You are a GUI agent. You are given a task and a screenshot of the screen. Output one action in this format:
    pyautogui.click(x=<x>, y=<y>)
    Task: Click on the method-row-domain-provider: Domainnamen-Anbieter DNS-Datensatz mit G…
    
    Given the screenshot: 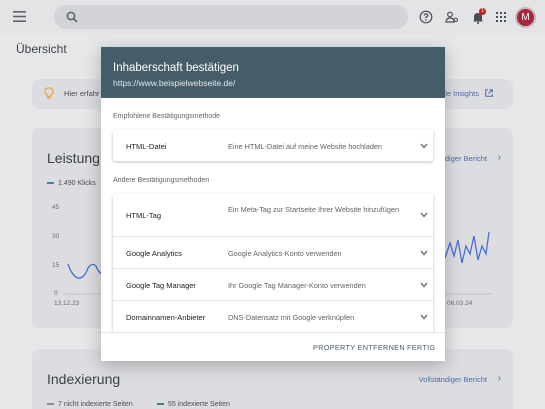 What is the action you would take?
    pyautogui.click(x=273, y=317)
    